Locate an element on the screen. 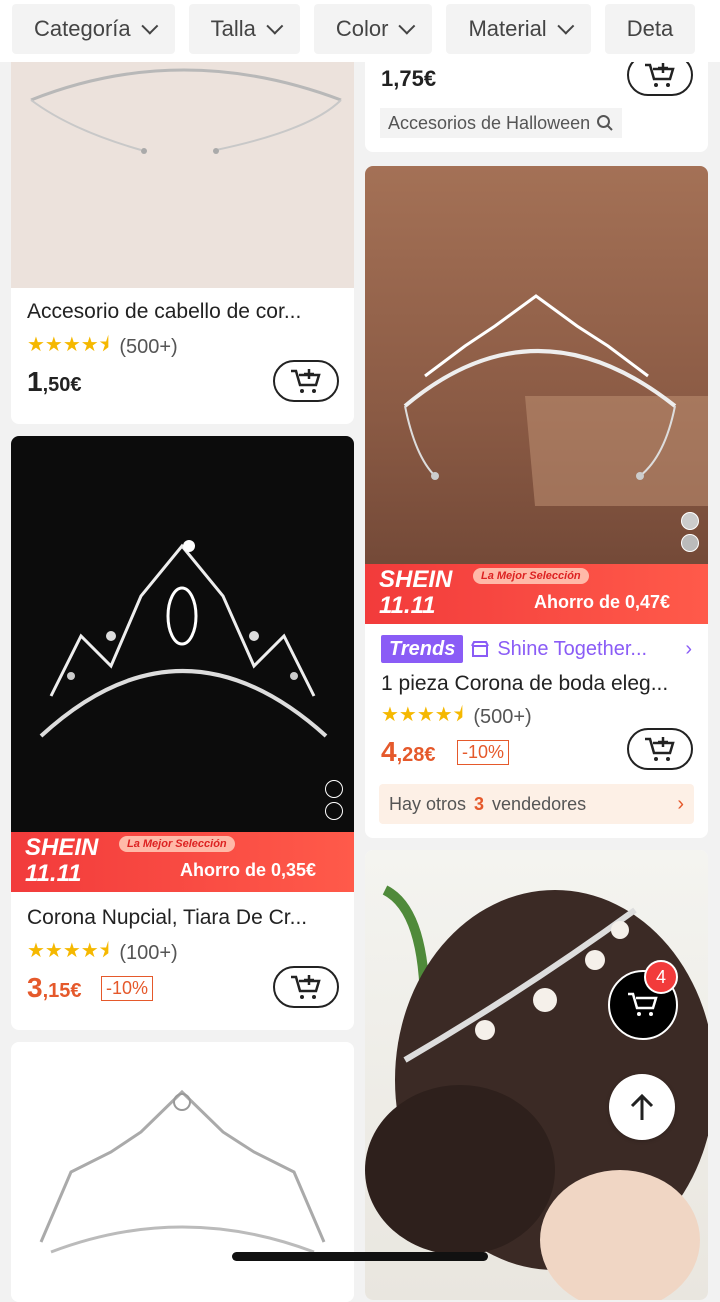 The width and height of the screenshot is (720, 1302). search-tag: Accesorios de Halloween is located at coordinates (501, 123).